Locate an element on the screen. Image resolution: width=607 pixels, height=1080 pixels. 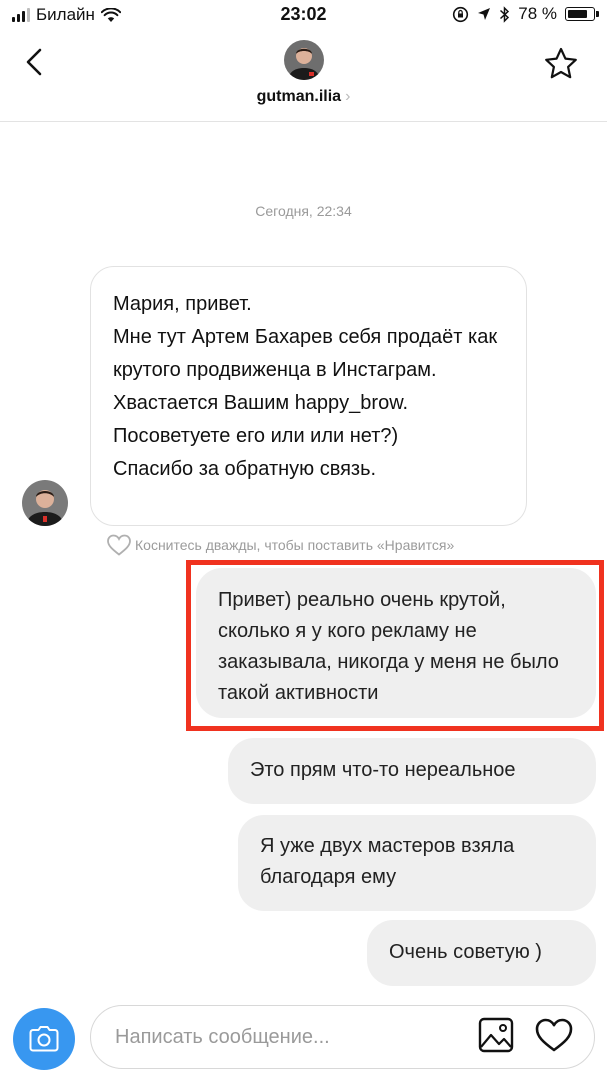
chevron-right-icon: › is located at coordinates (348, 96).